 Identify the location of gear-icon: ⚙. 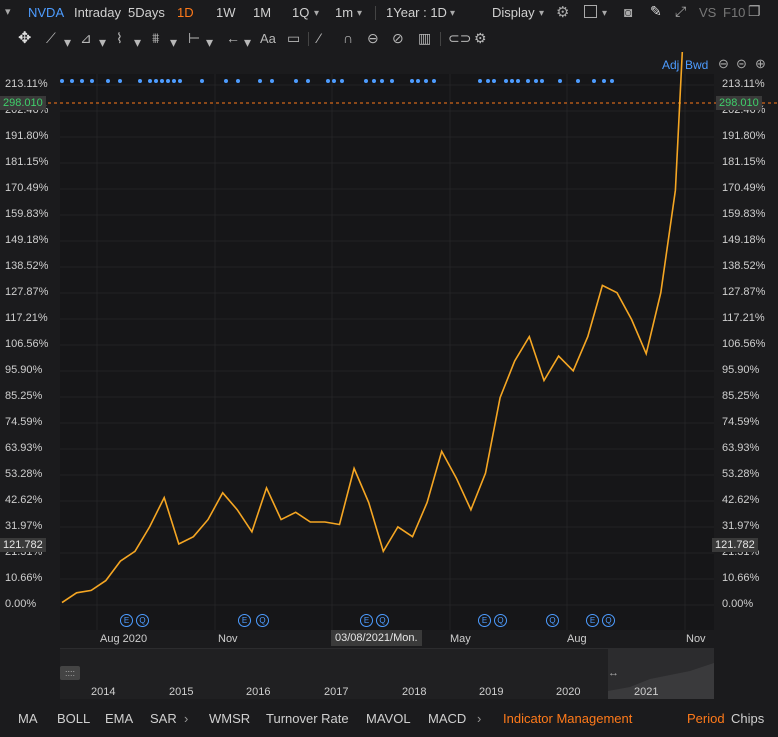
(562, 12).